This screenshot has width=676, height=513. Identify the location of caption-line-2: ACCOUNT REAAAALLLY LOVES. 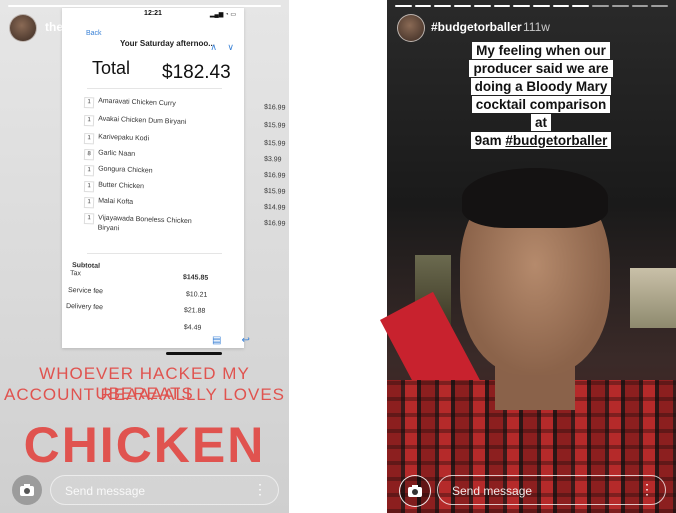
(144, 394).